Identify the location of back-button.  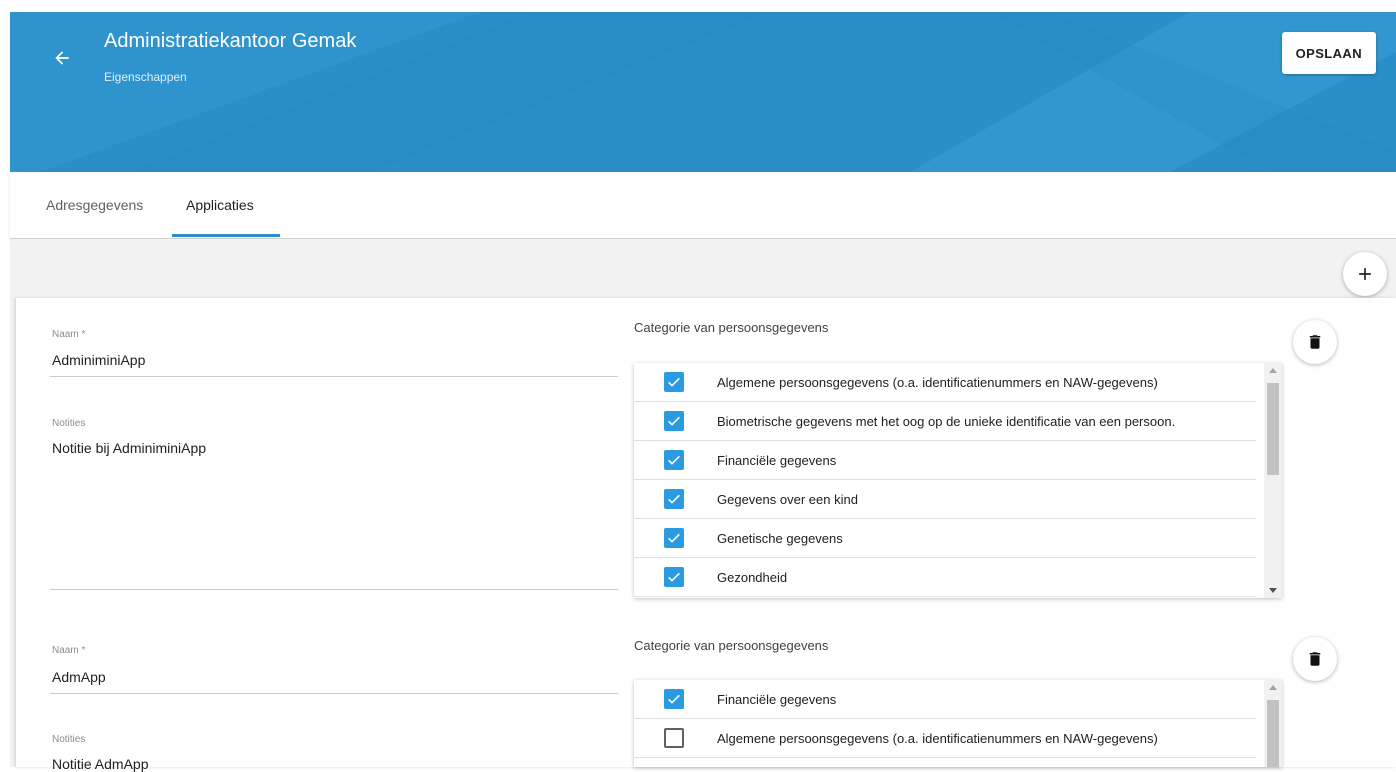
(62, 58).